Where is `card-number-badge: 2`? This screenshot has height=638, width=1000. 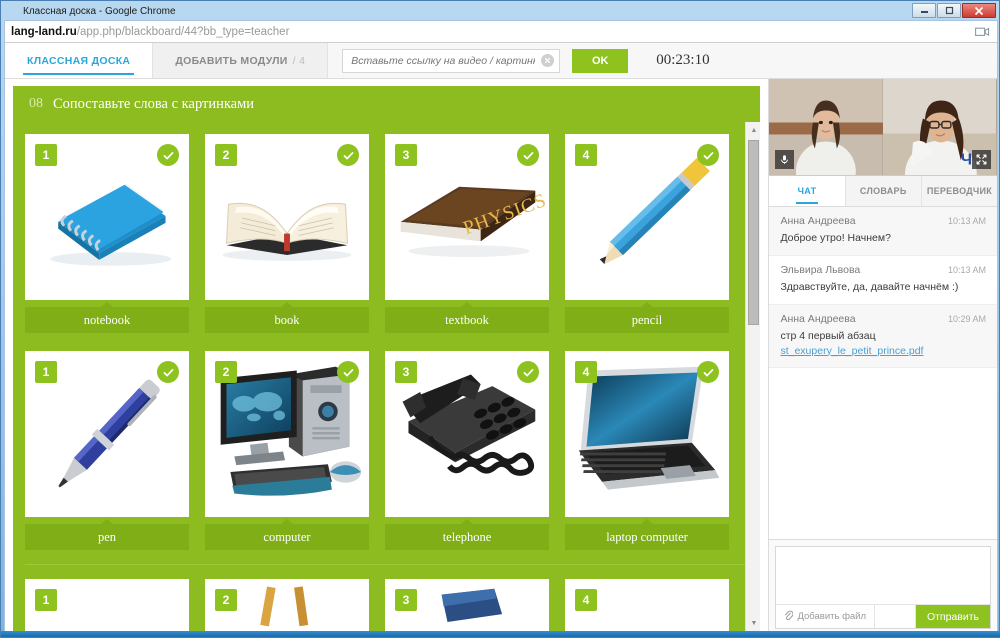
card-number-badge: 2 is located at coordinates (226, 372).